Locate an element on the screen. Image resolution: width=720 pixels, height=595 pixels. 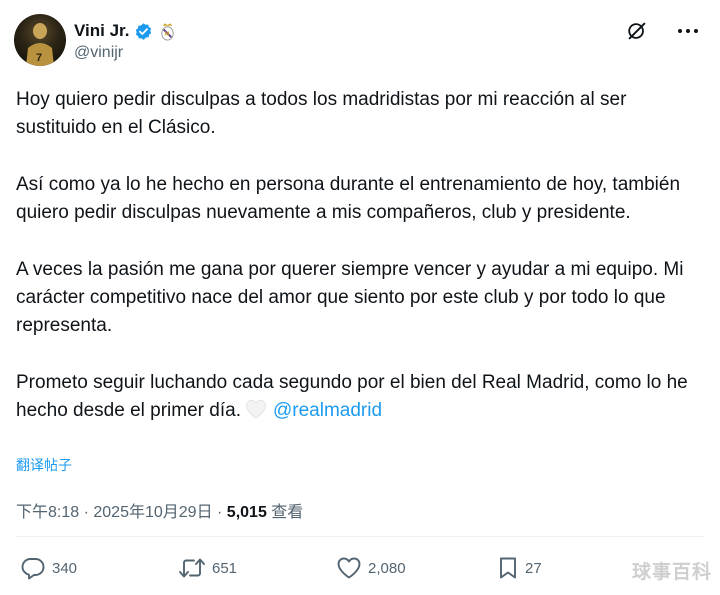
post-date: 2025年10月29日 is located at coordinates (152, 512).